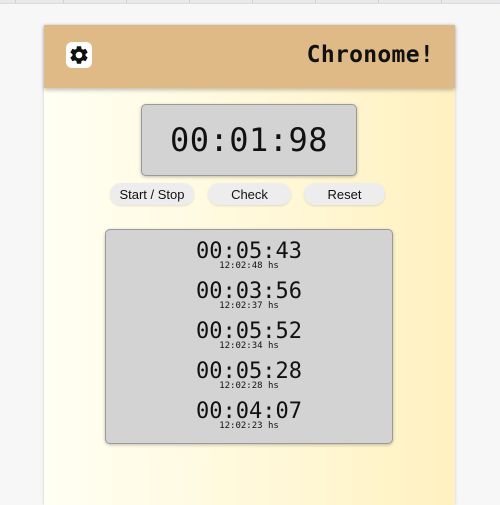  I want to click on lap-item: 00:05:43 12:02:48 hs, so click(249, 256).